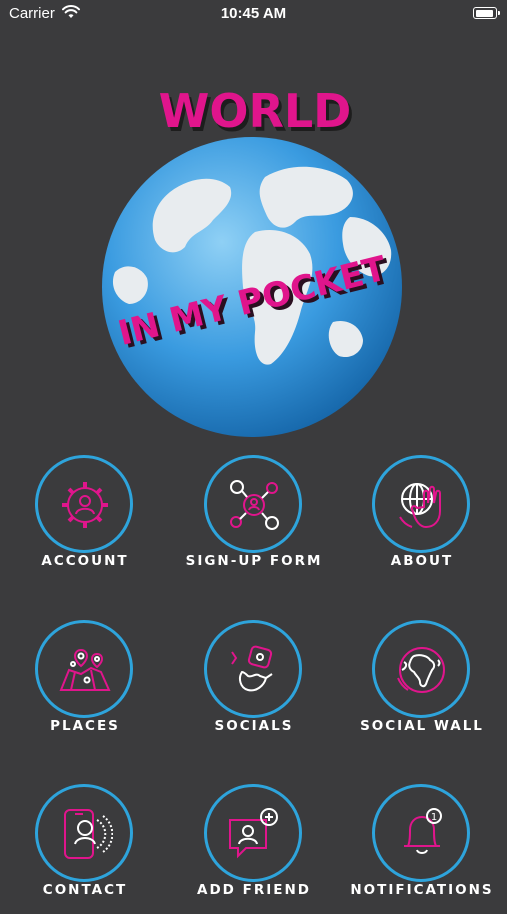 The height and width of the screenshot is (914, 507). What do you see at coordinates (434, 817) in the screenshot?
I see `notification-badge: 1` at bounding box center [434, 817].